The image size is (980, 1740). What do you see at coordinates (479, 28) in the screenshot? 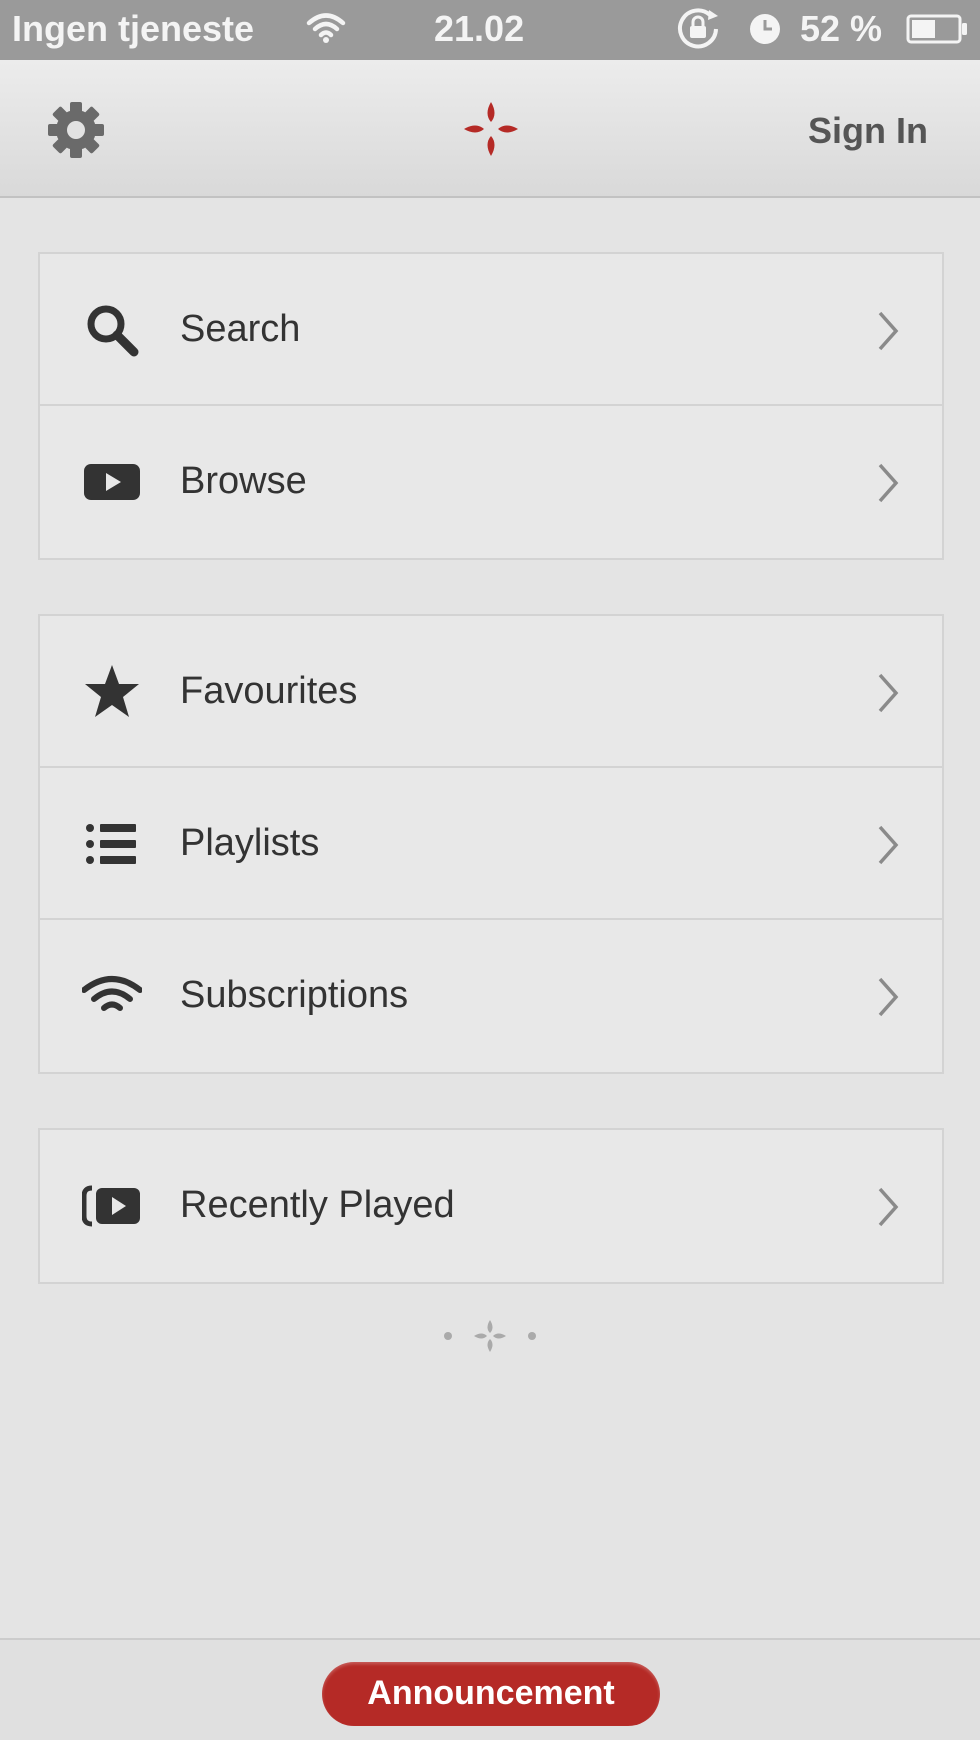
I see `status-time: 21.02` at bounding box center [479, 28].